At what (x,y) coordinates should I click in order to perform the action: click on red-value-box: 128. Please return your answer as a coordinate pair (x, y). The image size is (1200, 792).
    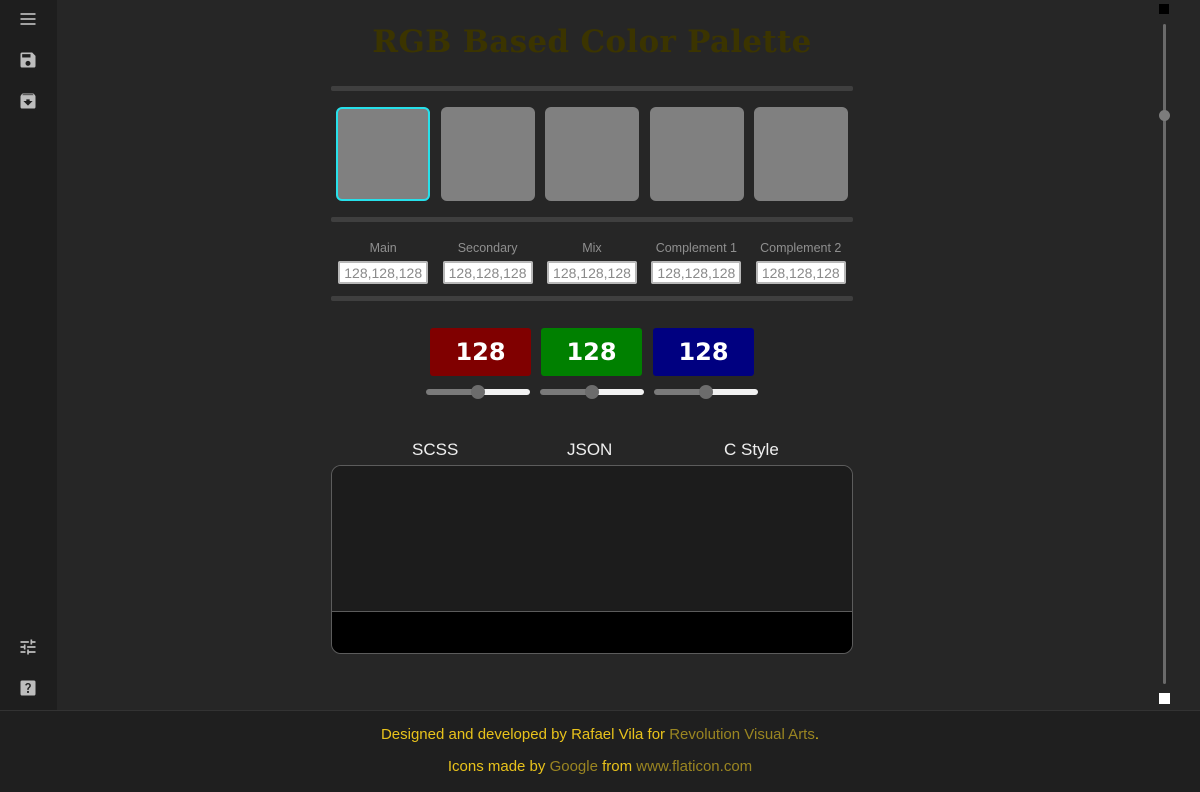
    Looking at the image, I should click on (480, 352).